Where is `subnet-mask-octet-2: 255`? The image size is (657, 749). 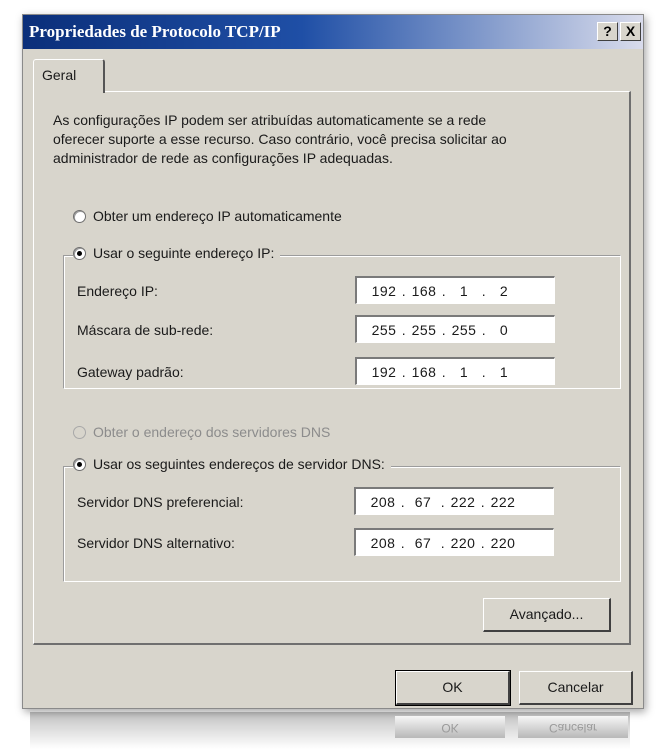 subnet-mask-octet-2: 255 is located at coordinates (424, 329).